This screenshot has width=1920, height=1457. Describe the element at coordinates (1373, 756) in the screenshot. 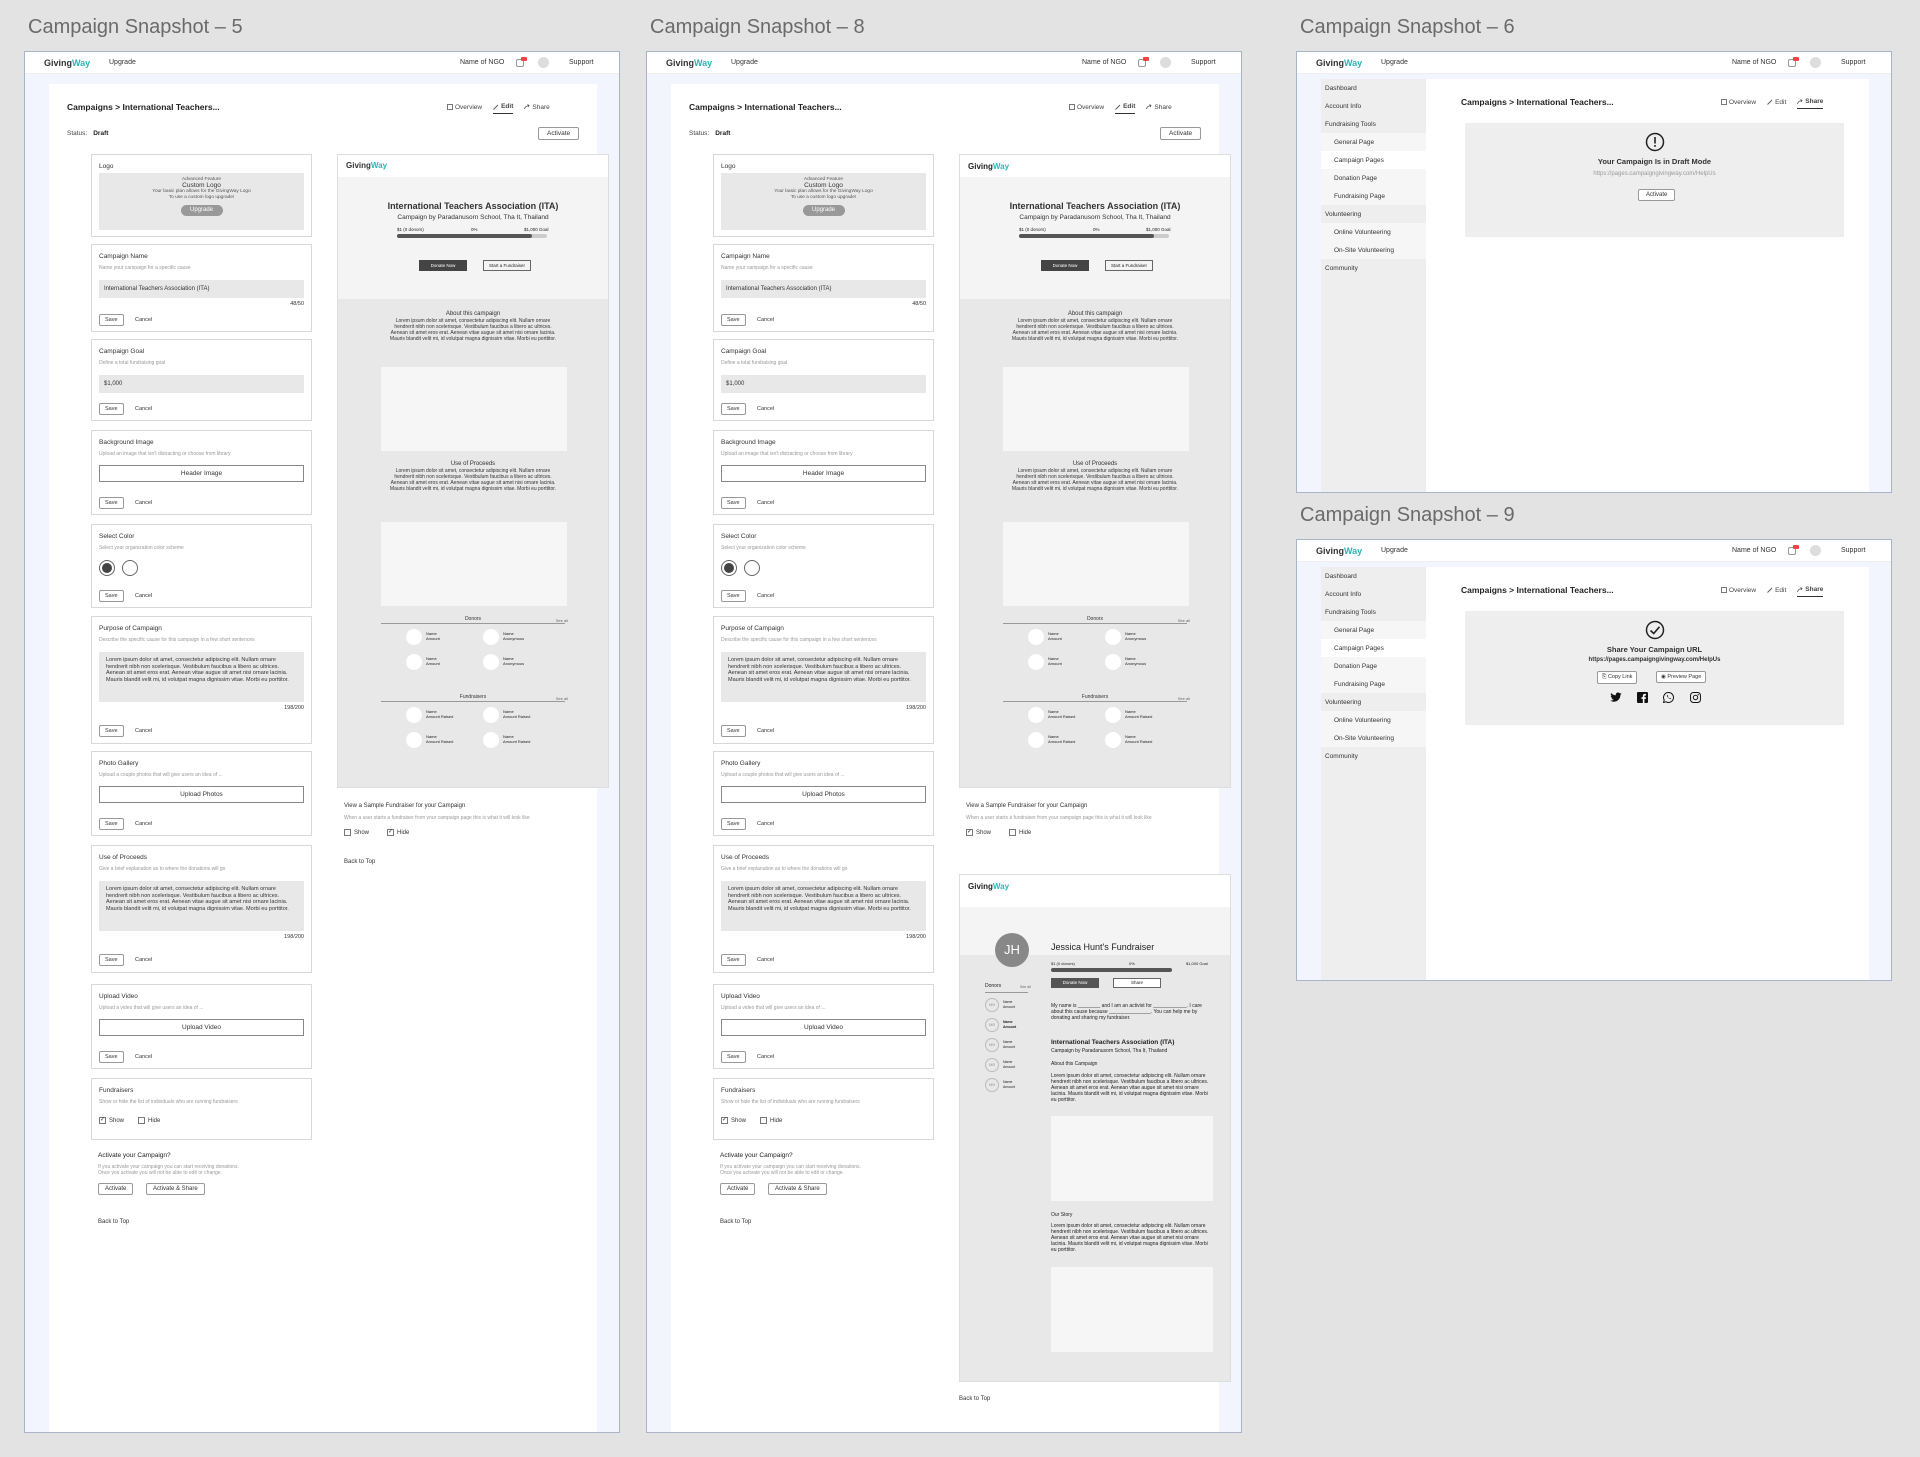

I see `sidebar-item-community: Community` at that location.